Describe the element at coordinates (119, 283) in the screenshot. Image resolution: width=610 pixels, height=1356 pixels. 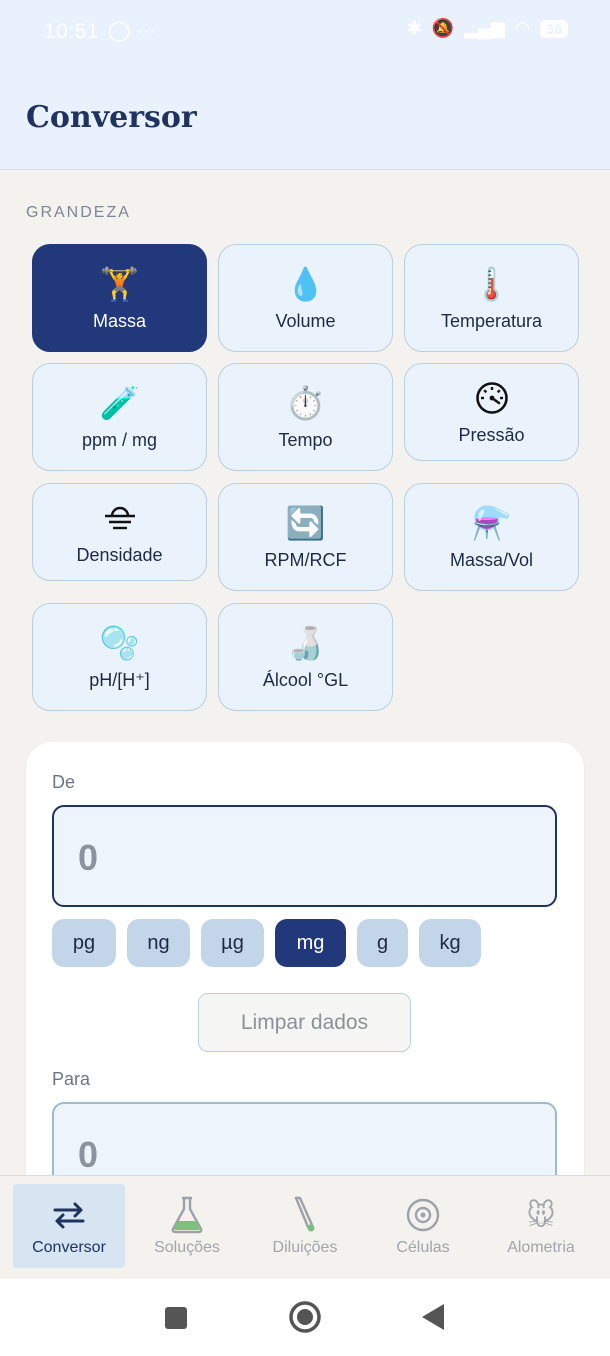
I see `weightlifter-icon: 🏋️` at that location.